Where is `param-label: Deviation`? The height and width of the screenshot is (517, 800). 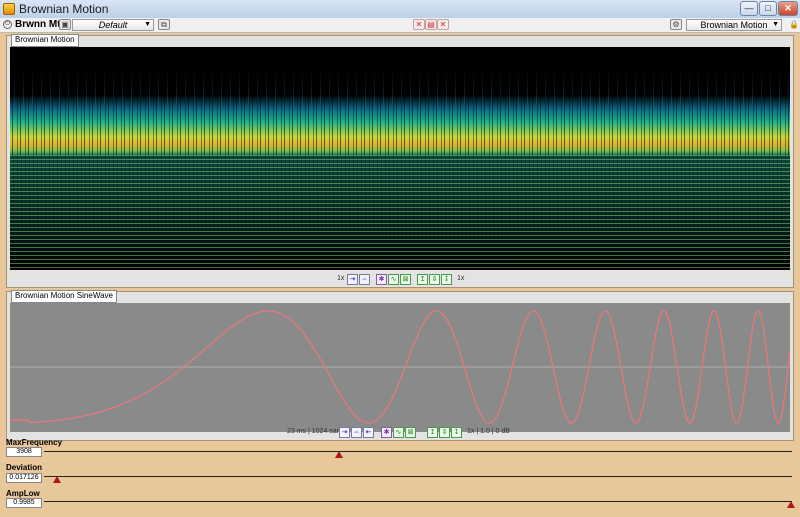 param-label: Deviation is located at coordinates (24, 467).